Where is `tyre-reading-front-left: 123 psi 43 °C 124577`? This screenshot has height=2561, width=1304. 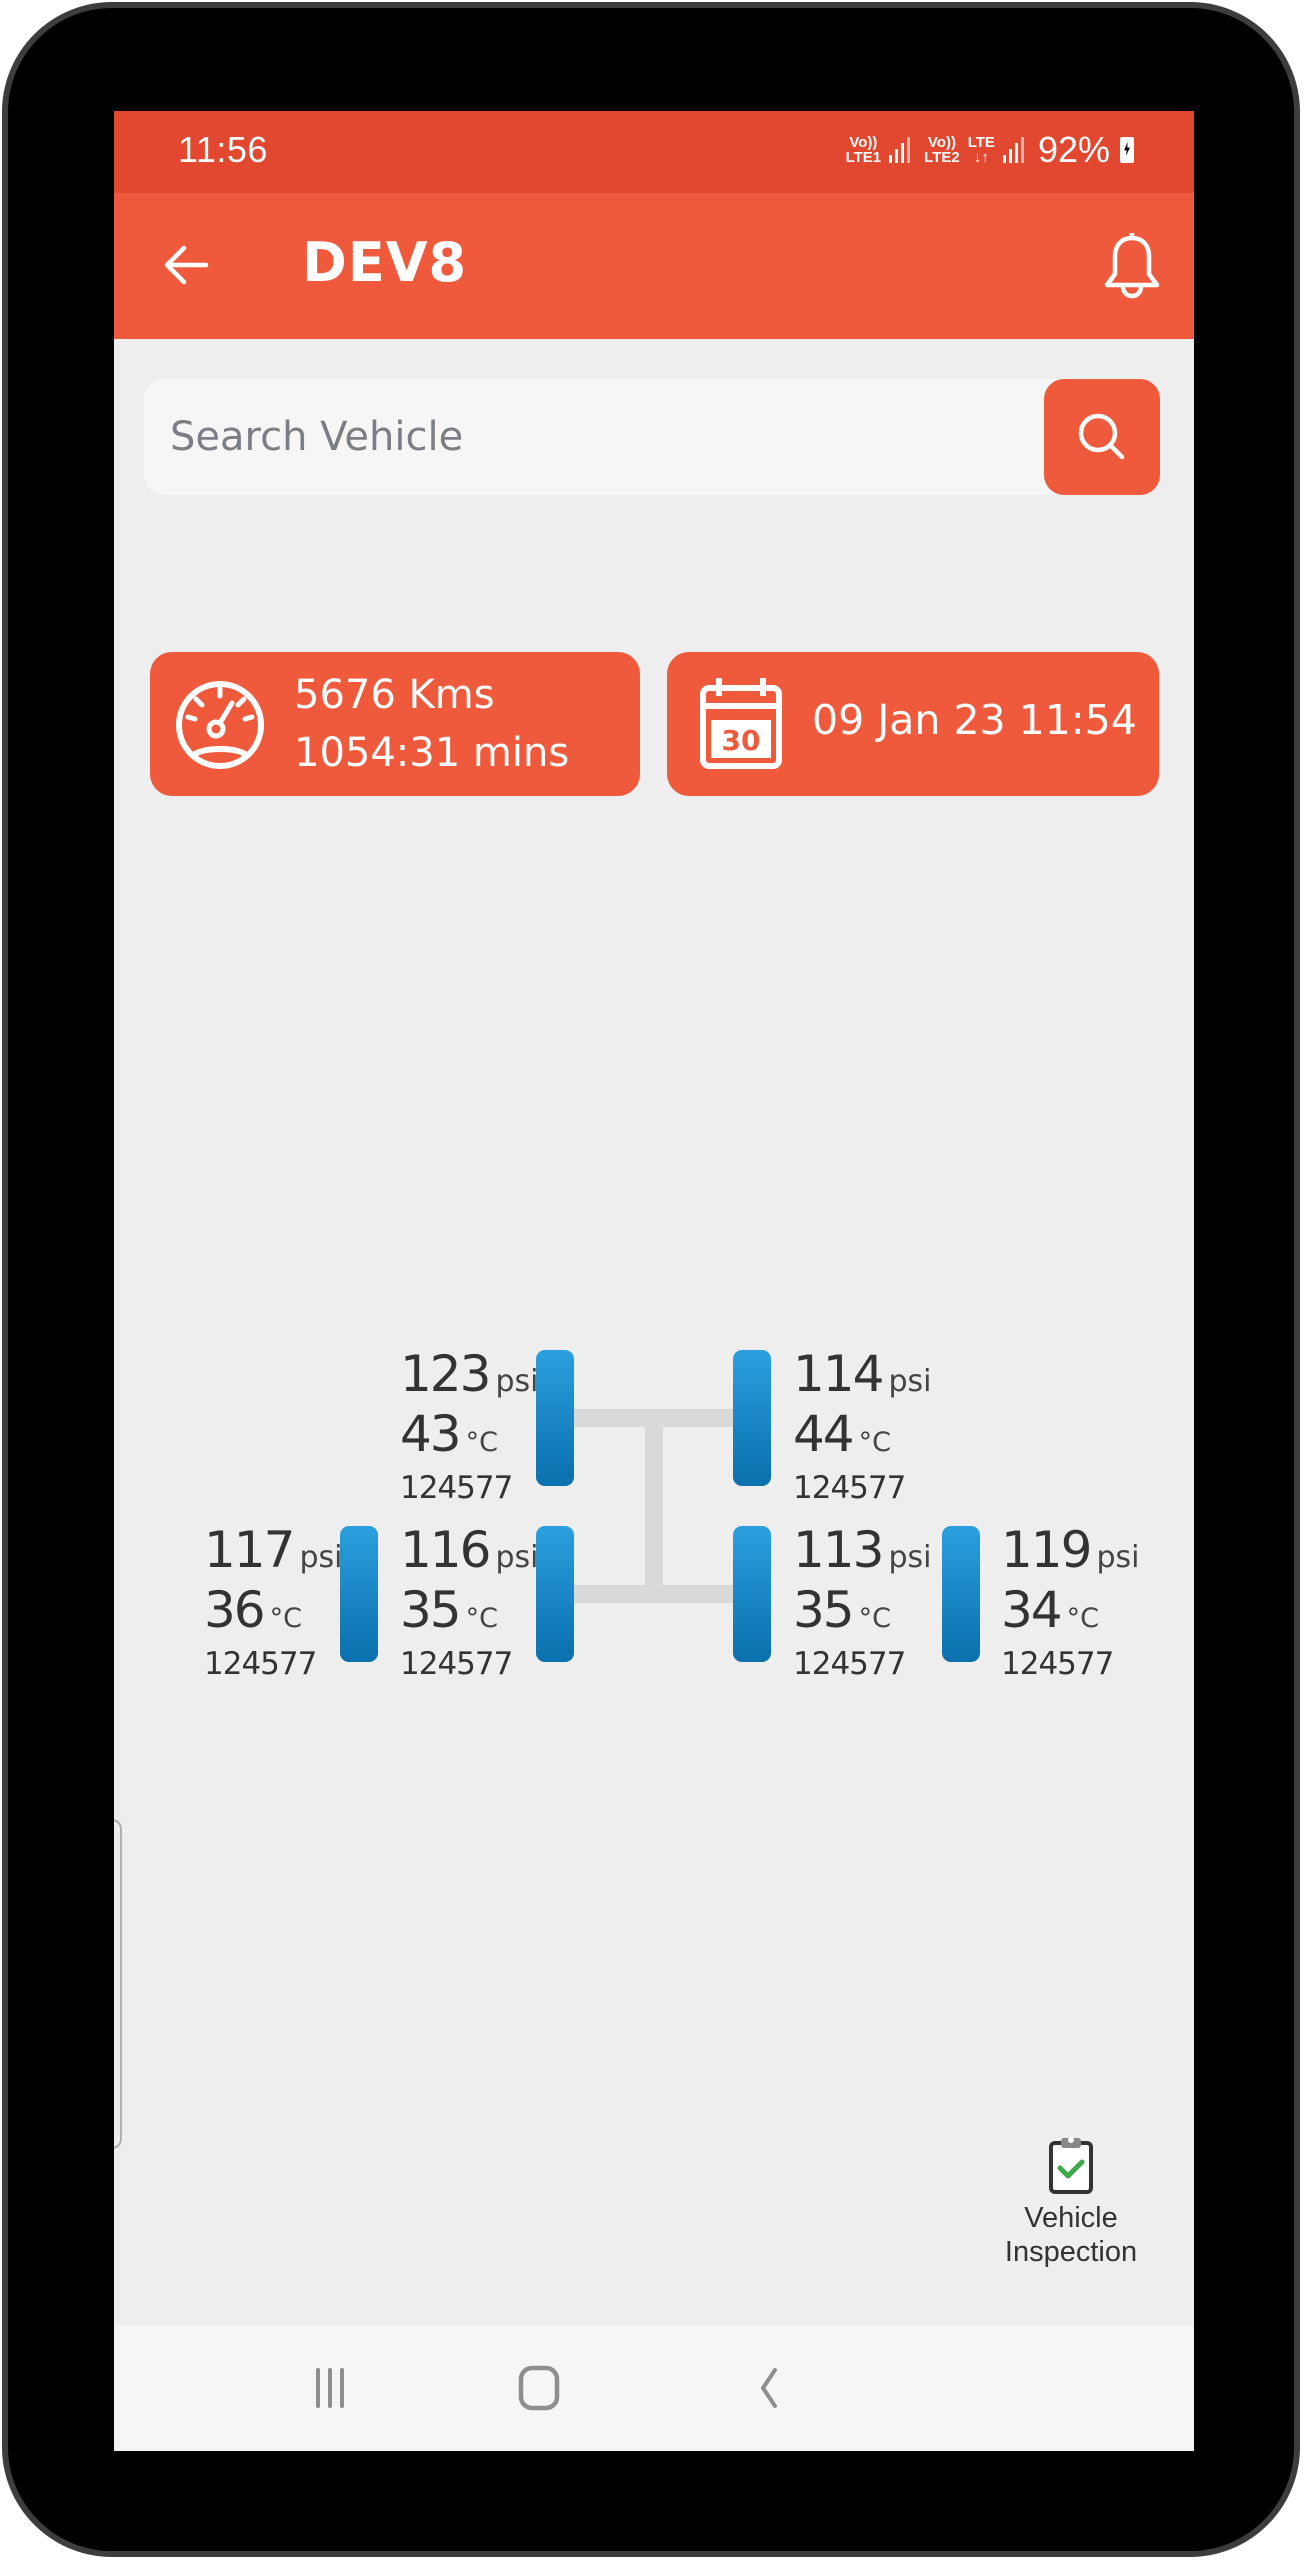 tyre-reading-front-left: 123 psi 43 °C 124577 is located at coordinates (469, 1427).